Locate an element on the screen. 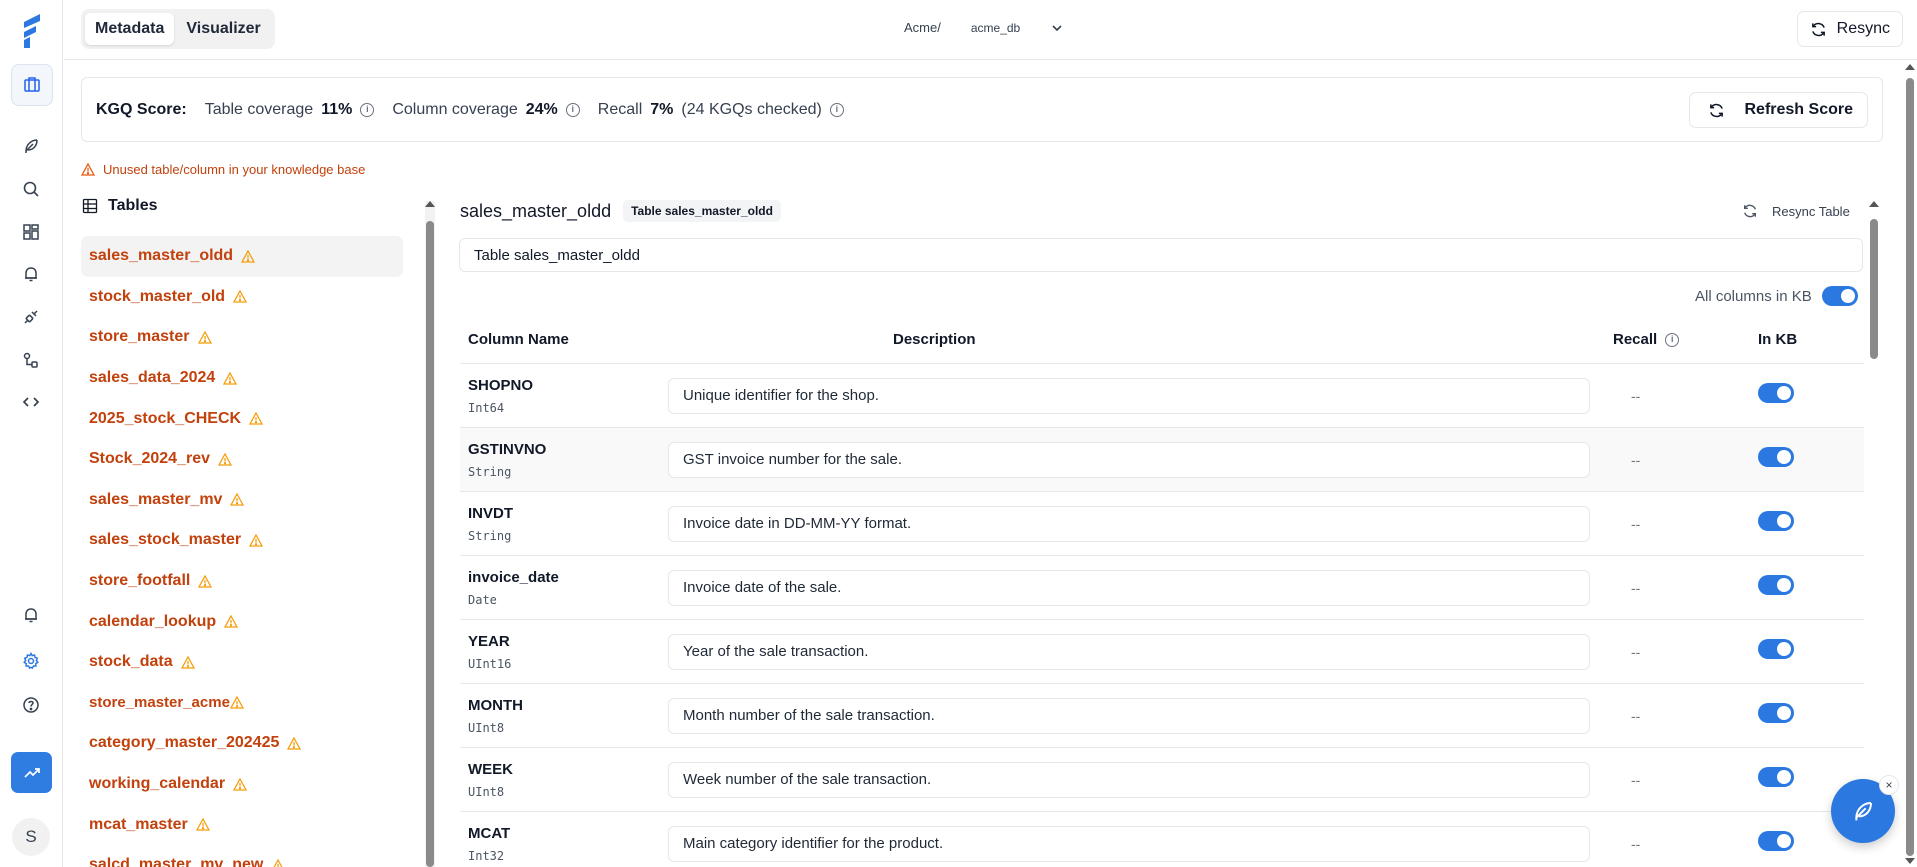  table-list-item: Stock_2024_rev is located at coordinates (242, 459).